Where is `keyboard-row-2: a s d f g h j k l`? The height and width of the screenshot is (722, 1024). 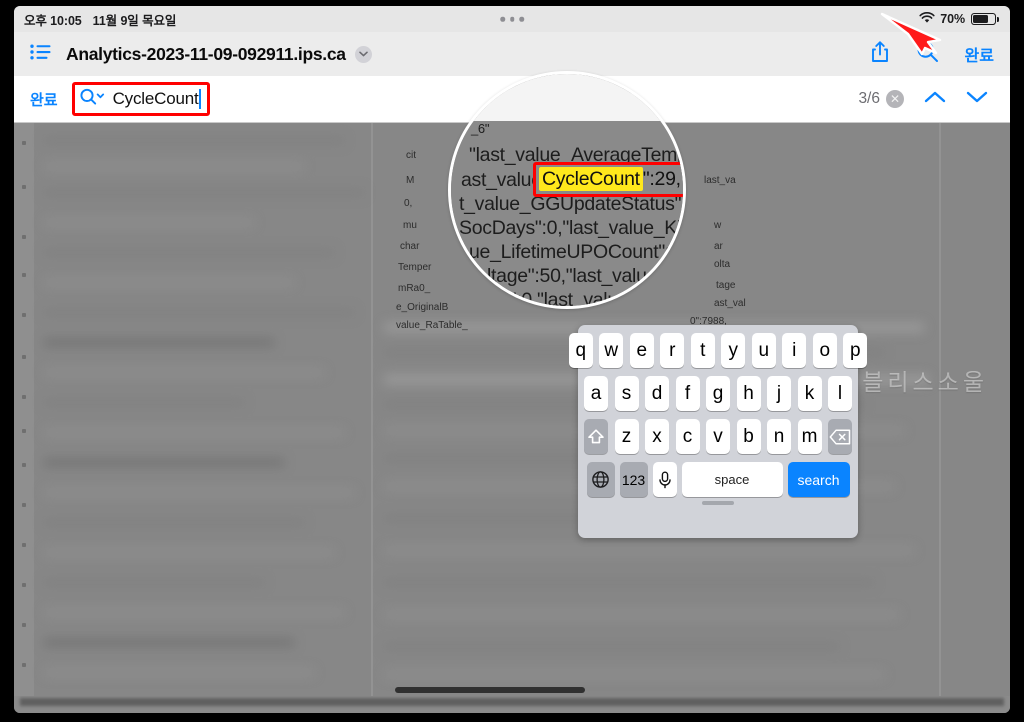 keyboard-row-2: a s d f g h j k l is located at coordinates (718, 393).